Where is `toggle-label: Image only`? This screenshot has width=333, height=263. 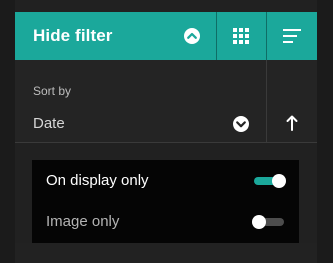
toggle-label: Image only is located at coordinates (83, 221).